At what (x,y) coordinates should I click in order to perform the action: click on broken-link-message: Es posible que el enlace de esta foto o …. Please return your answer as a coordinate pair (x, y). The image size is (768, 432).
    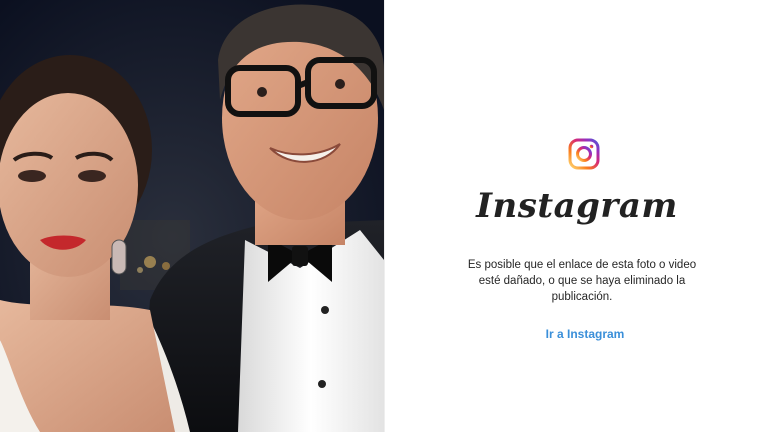
    Looking at the image, I should click on (582, 281).